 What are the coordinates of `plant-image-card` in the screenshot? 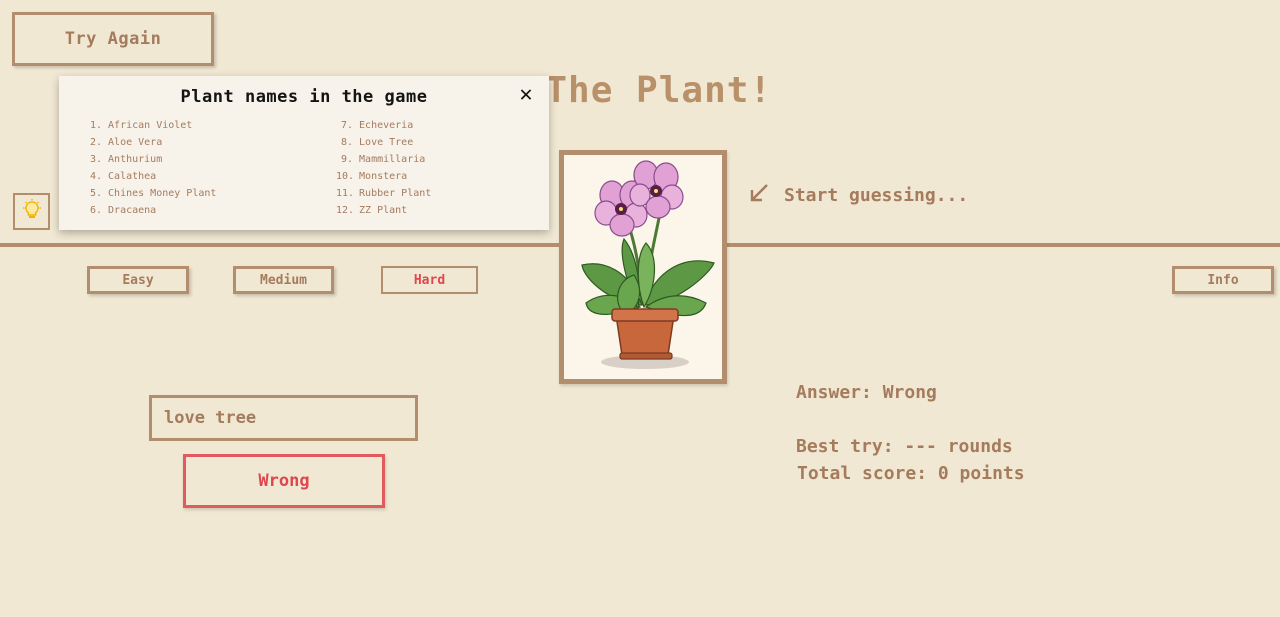 It's located at (643, 267).